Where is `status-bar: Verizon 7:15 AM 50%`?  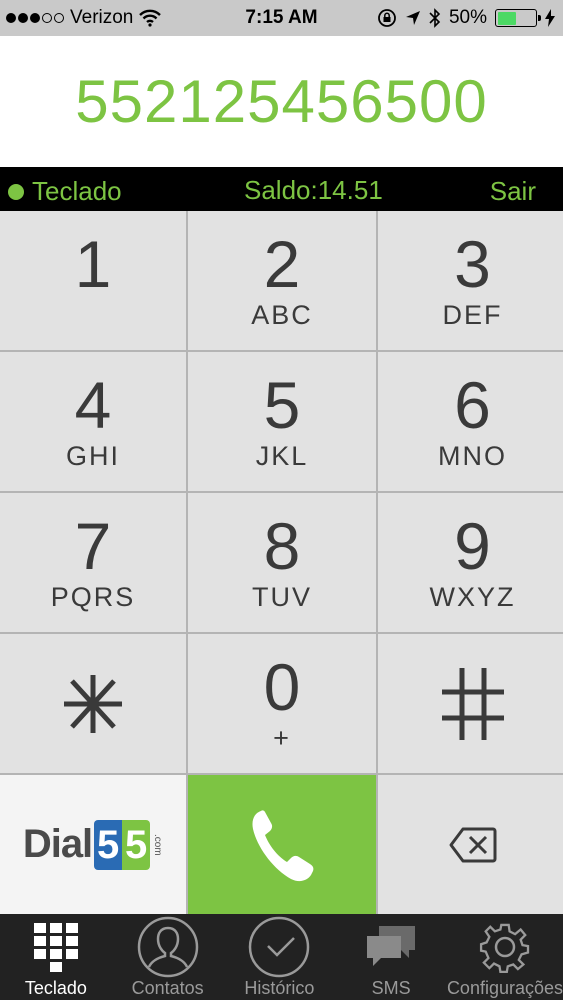
status-bar: Verizon 7:15 AM 50% is located at coordinates (281, 18).